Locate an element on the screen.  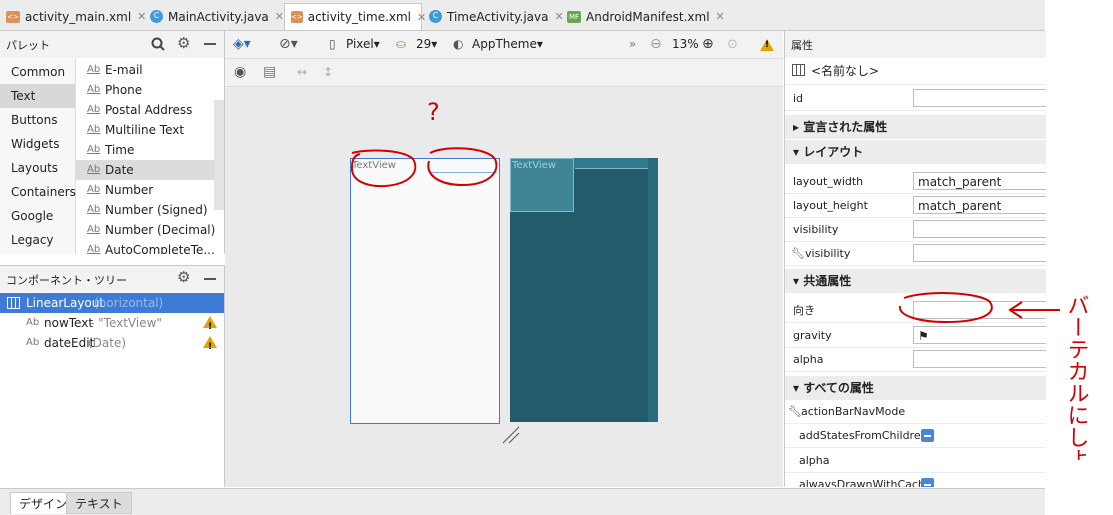
android-icon: ⛀ is located at coordinates (401, 44).